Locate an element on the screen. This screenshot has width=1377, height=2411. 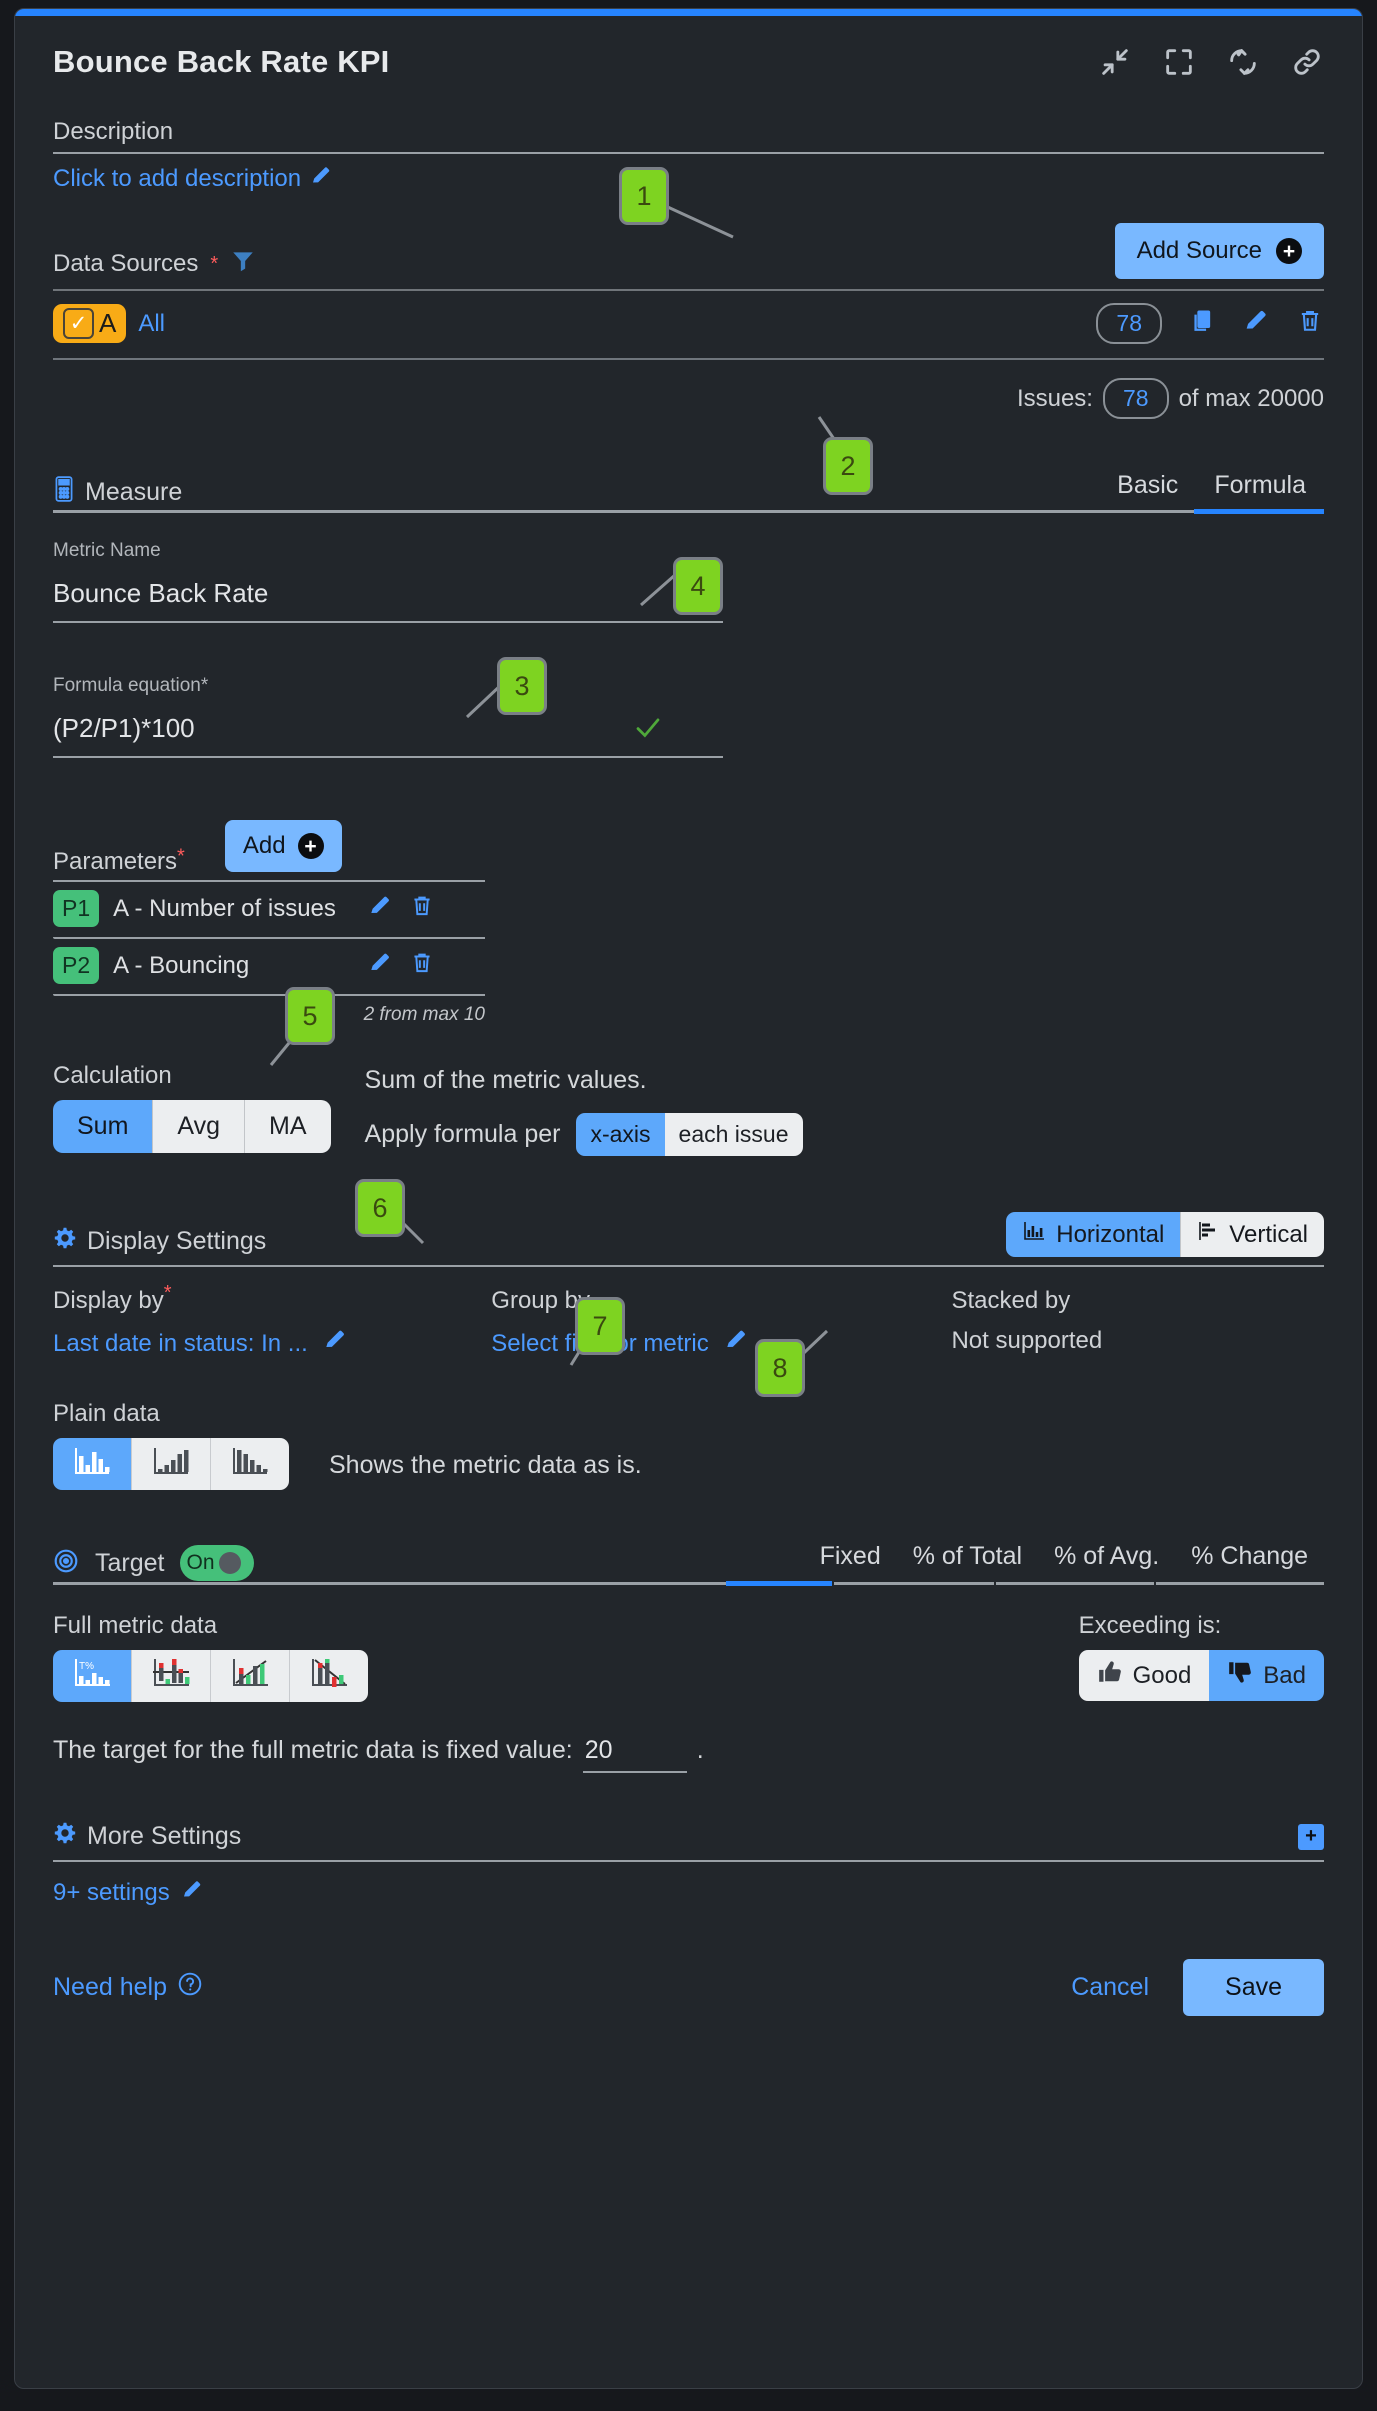
target-fixed-value-input: 20 is located at coordinates (634, 1754).